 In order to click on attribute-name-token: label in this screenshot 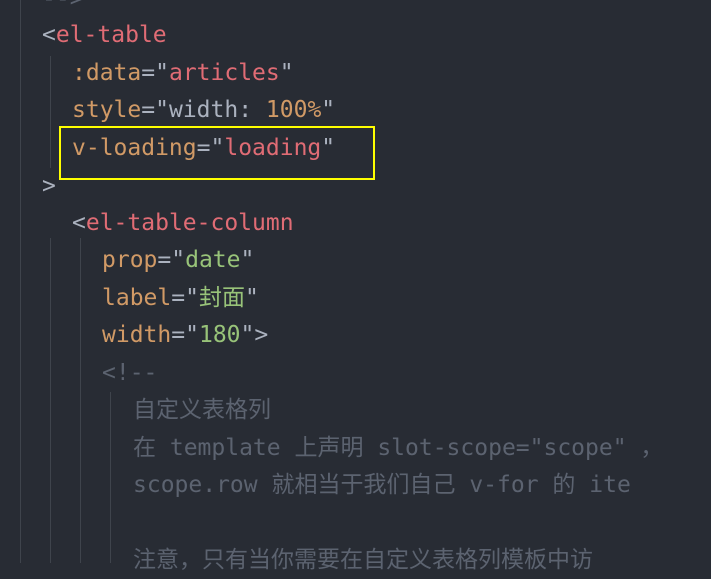, I will do `click(137, 298)`.